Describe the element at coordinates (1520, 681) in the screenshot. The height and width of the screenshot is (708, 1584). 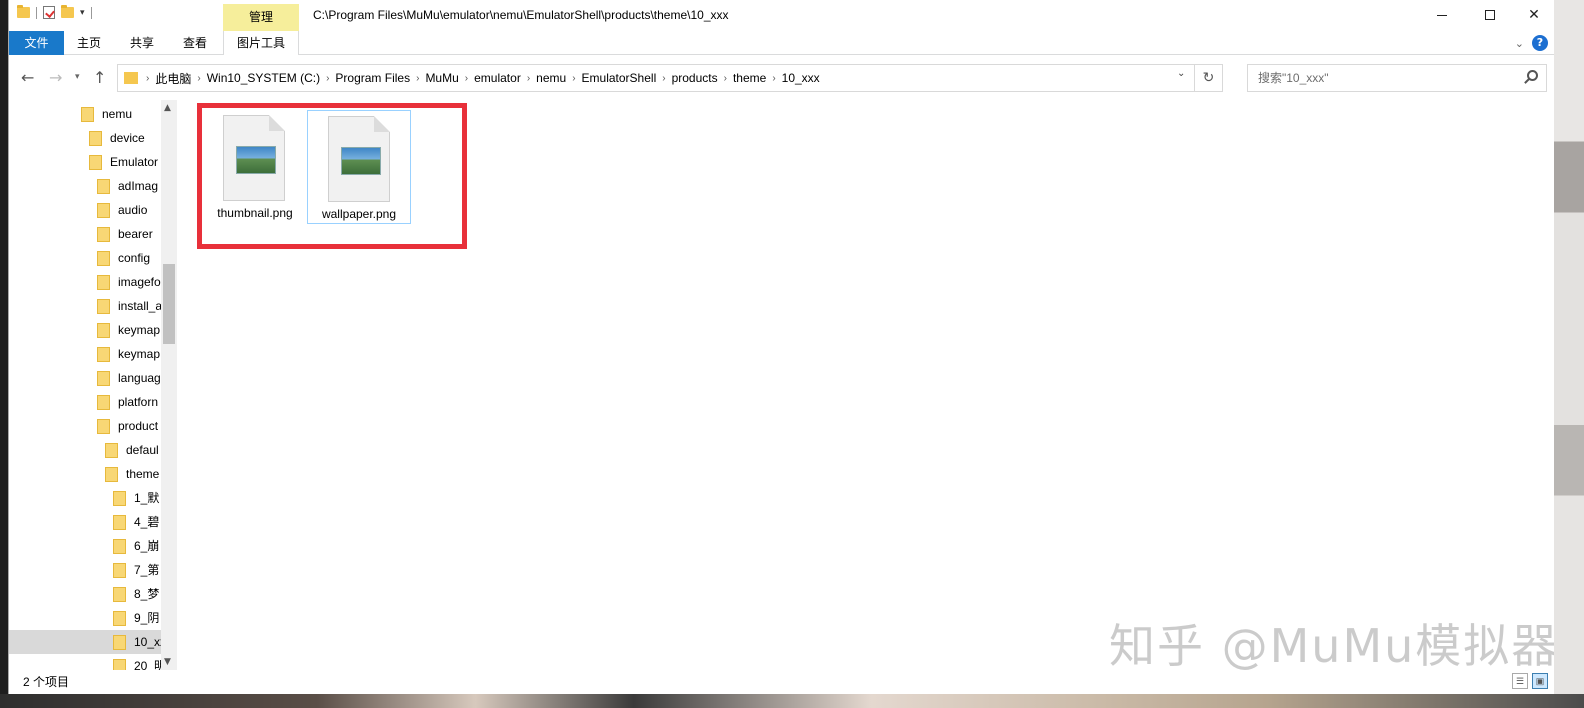
I see `details-view-icon: ☰` at that location.